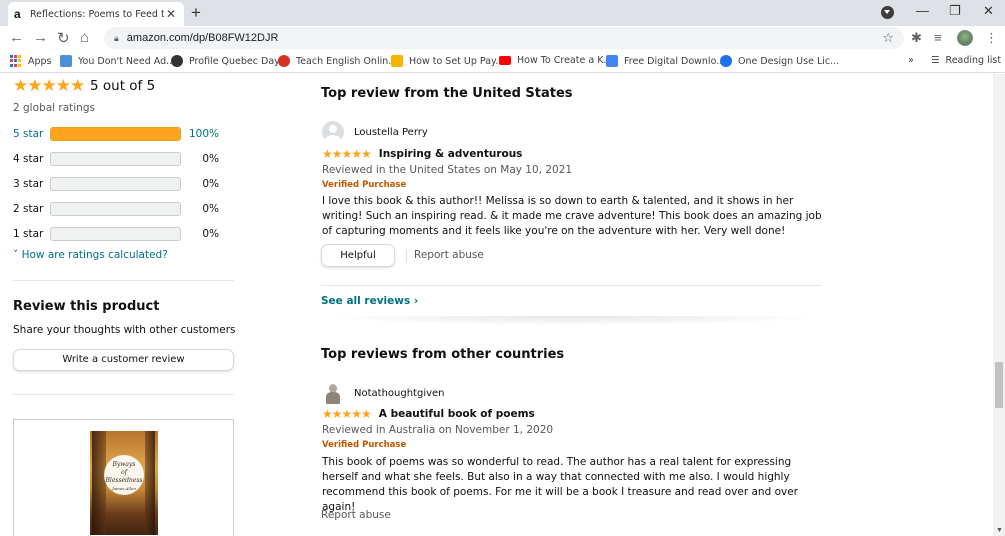 This screenshot has width=1005, height=536. What do you see at coordinates (171, 14) in the screenshot?
I see `close-tab-icon: ✕` at bounding box center [171, 14].